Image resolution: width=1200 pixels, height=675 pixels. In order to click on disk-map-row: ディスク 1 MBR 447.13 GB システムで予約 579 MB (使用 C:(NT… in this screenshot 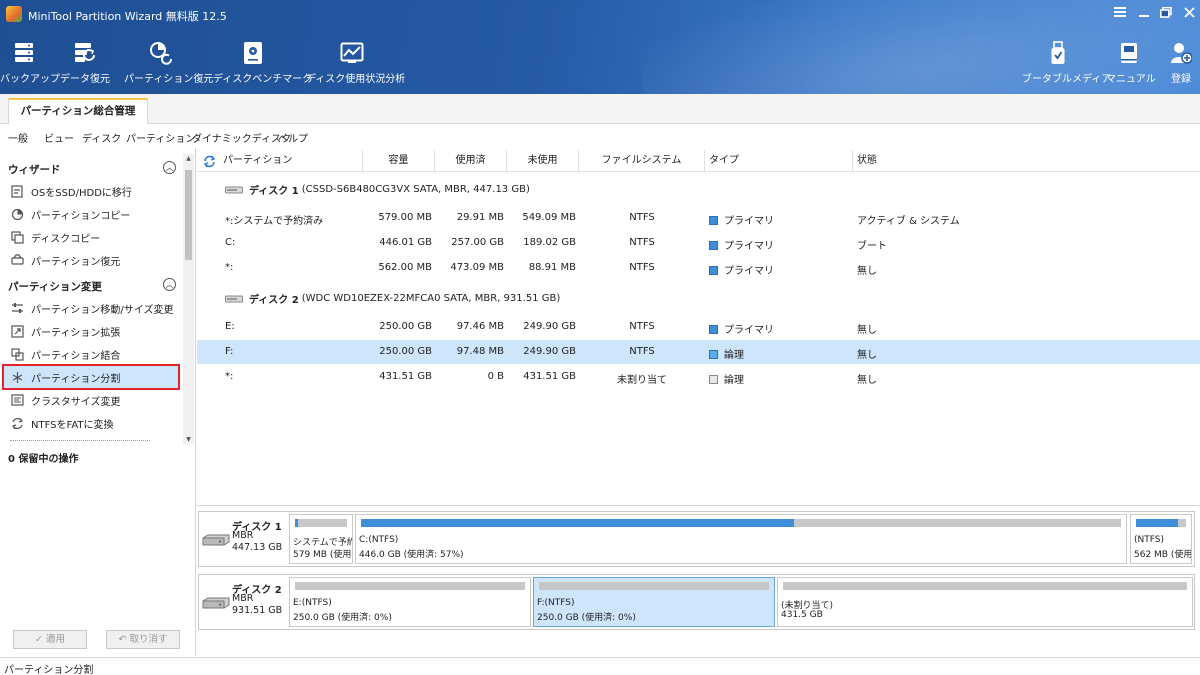, I will do `click(696, 539)`.